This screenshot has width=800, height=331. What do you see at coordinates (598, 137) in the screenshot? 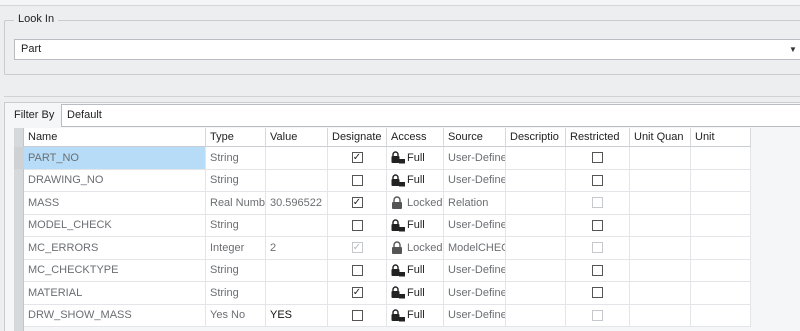
I see `column-header-restricted: Restricted` at bounding box center [598, 137].